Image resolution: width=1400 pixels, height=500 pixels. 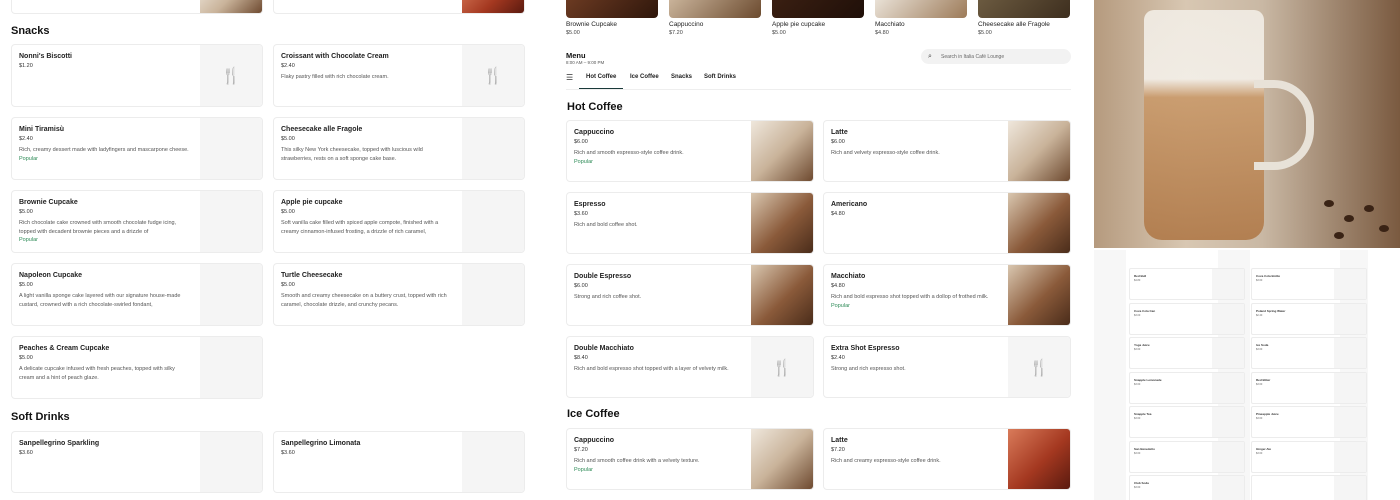 I want to click on mini-menu-card: San Benedetto $3.60, so click(x=1187, y=456).